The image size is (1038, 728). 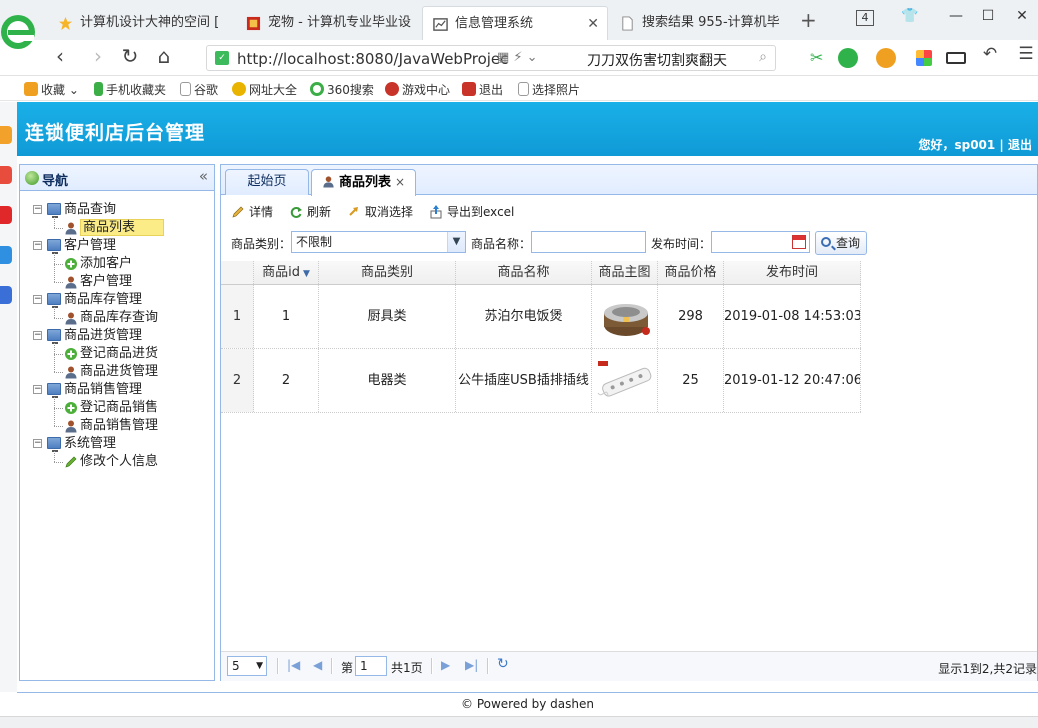 What do you see at coordinates (988, 16) in the screenshot?
I see `maximize-icon: ☐` at bounding box center [988, 16].